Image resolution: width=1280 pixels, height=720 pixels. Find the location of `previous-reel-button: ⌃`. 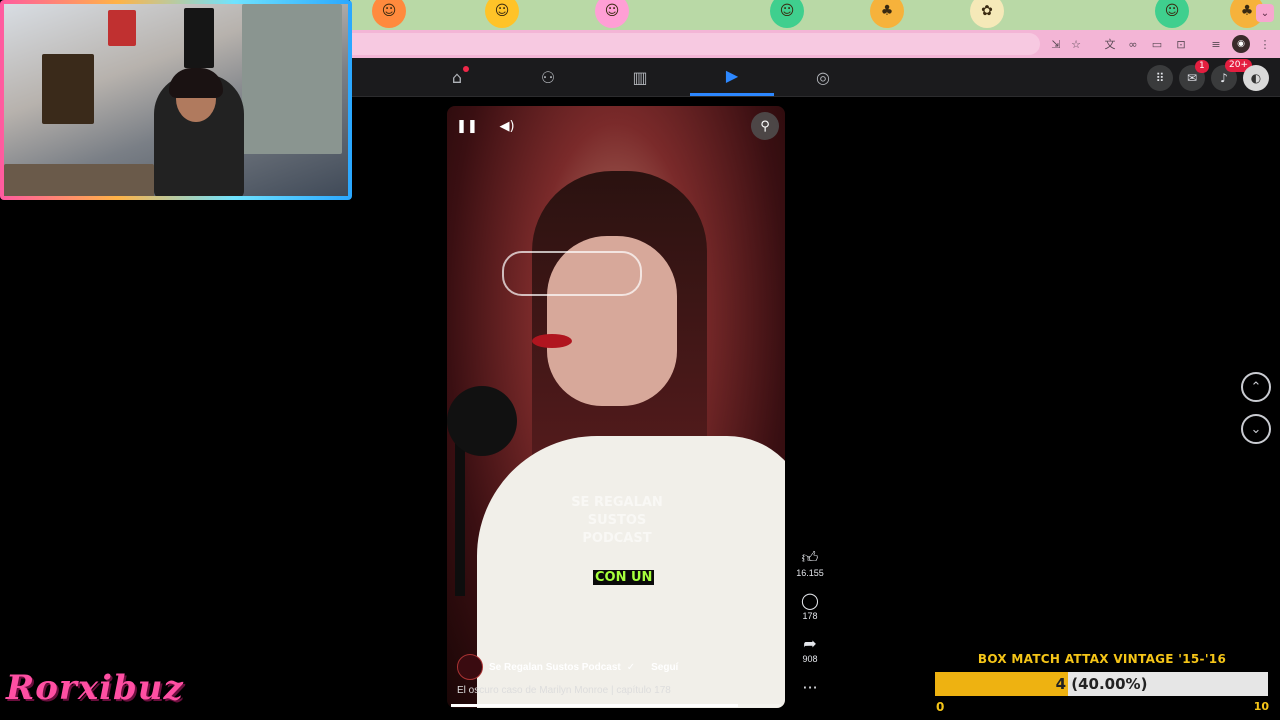

previous-reel-button: ⌃ is located at coordinates (1256, 387).